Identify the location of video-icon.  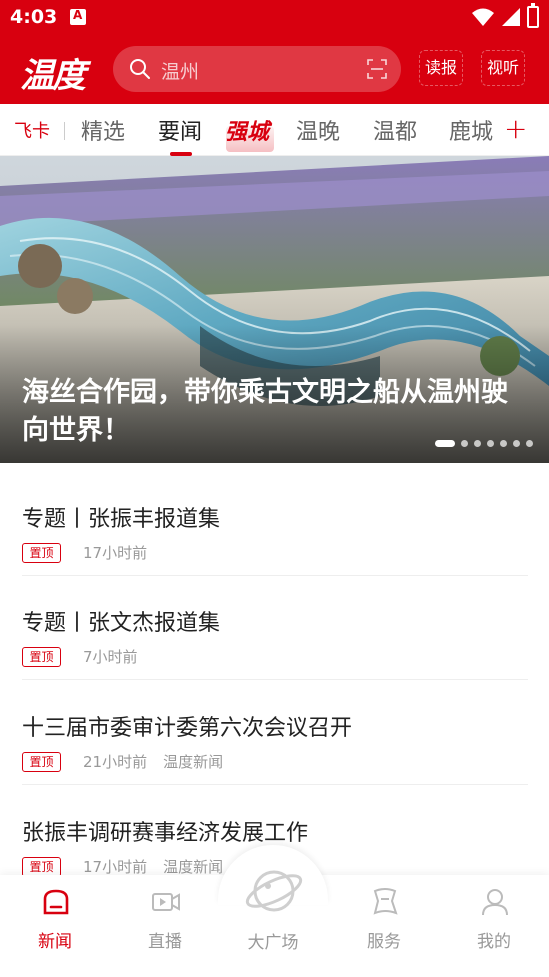
(166, 902).